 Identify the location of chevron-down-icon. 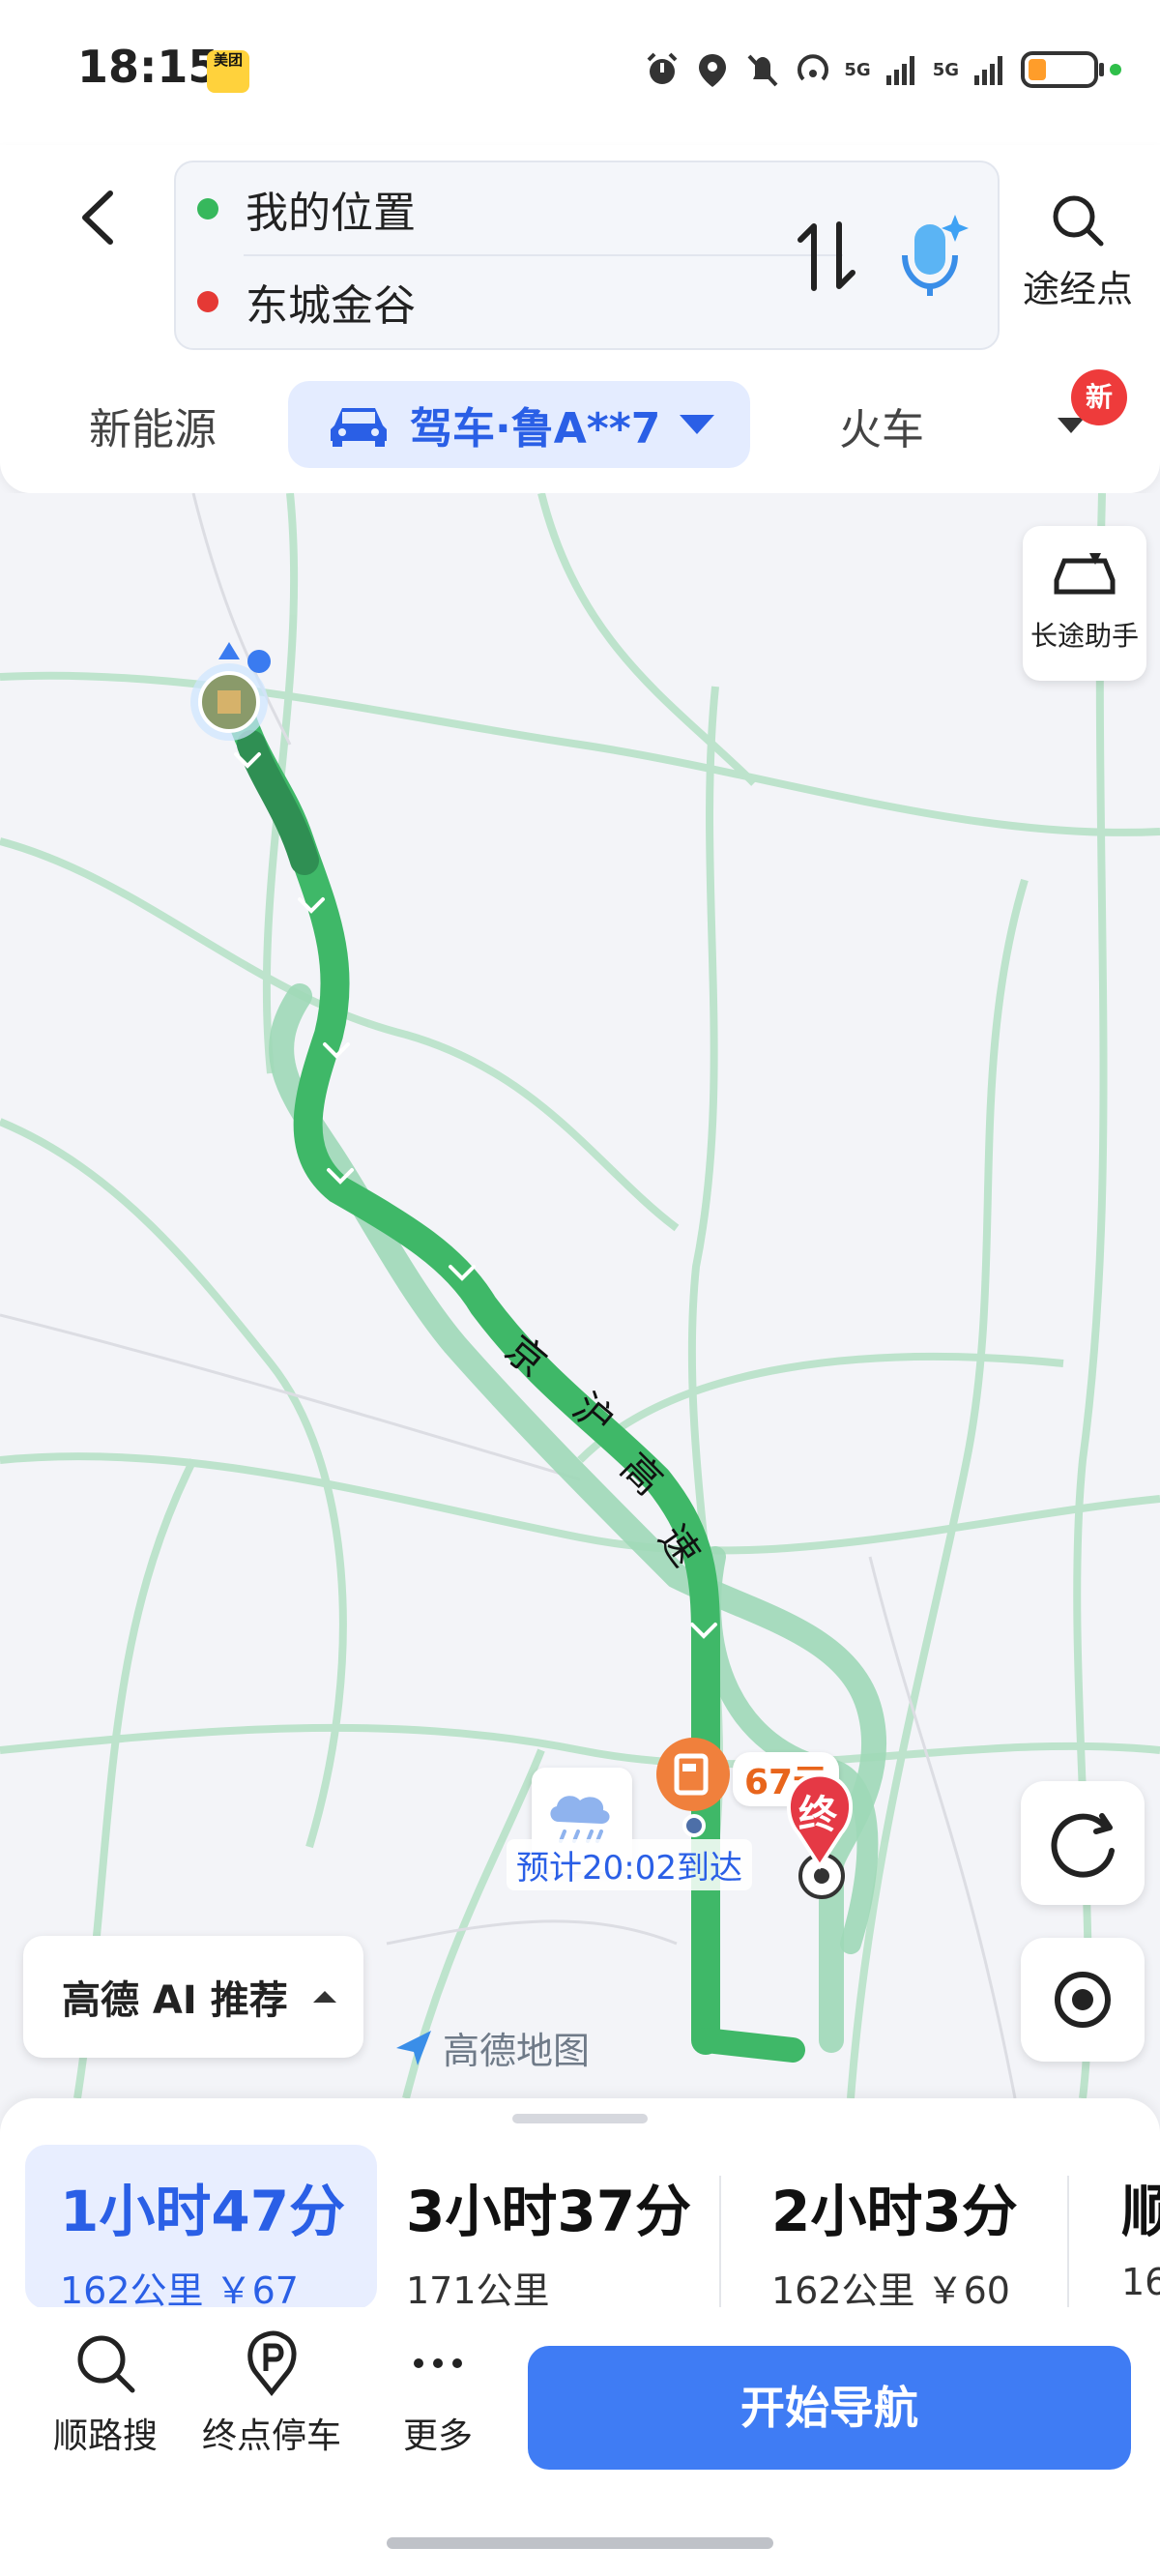
(697, 424).